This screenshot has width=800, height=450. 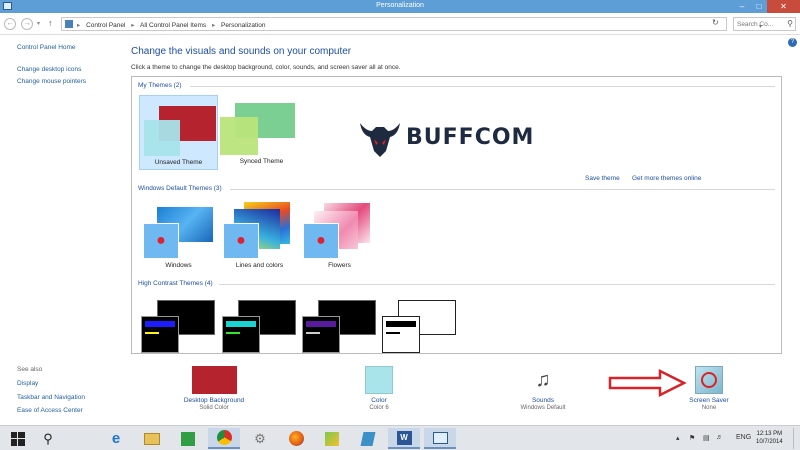 I want to click on maximize-button: □, so click(x=759, y=6).